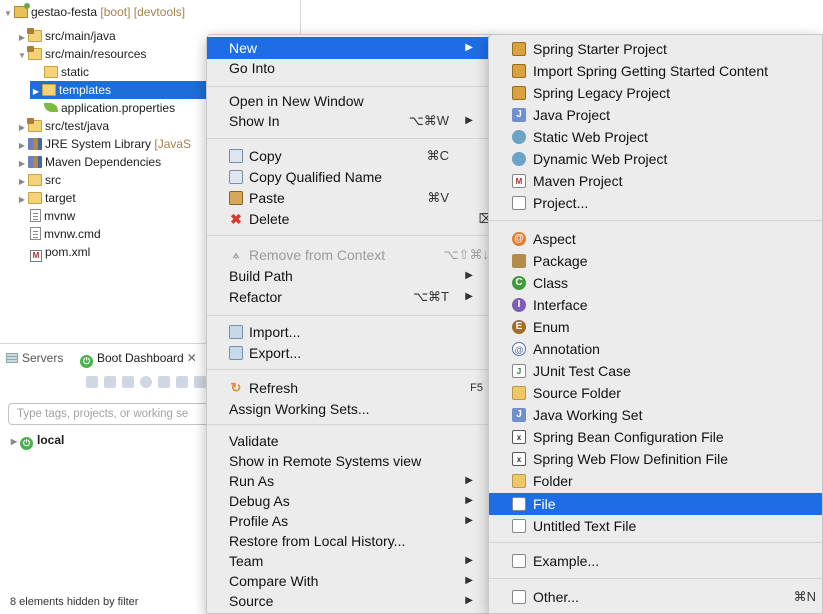 Image resolution: width=823 pixels, height=614 pixels. Describe the element at coordinates (655, 481) in the screenshot. I see `menu-item-folder: Folder` at that location.